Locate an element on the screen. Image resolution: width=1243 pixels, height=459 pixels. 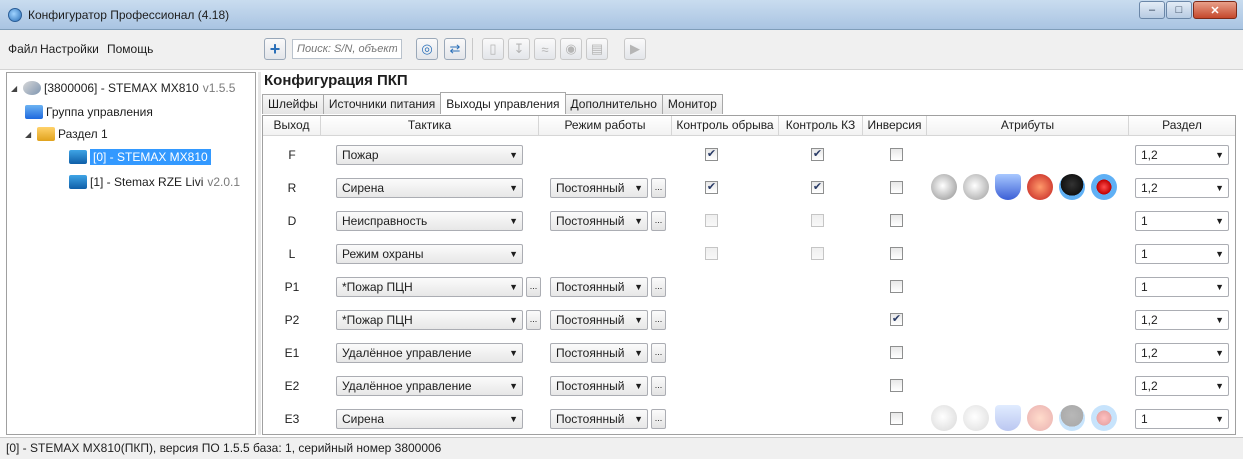
close-button: ✕ is located at coordinates (1215, 10).